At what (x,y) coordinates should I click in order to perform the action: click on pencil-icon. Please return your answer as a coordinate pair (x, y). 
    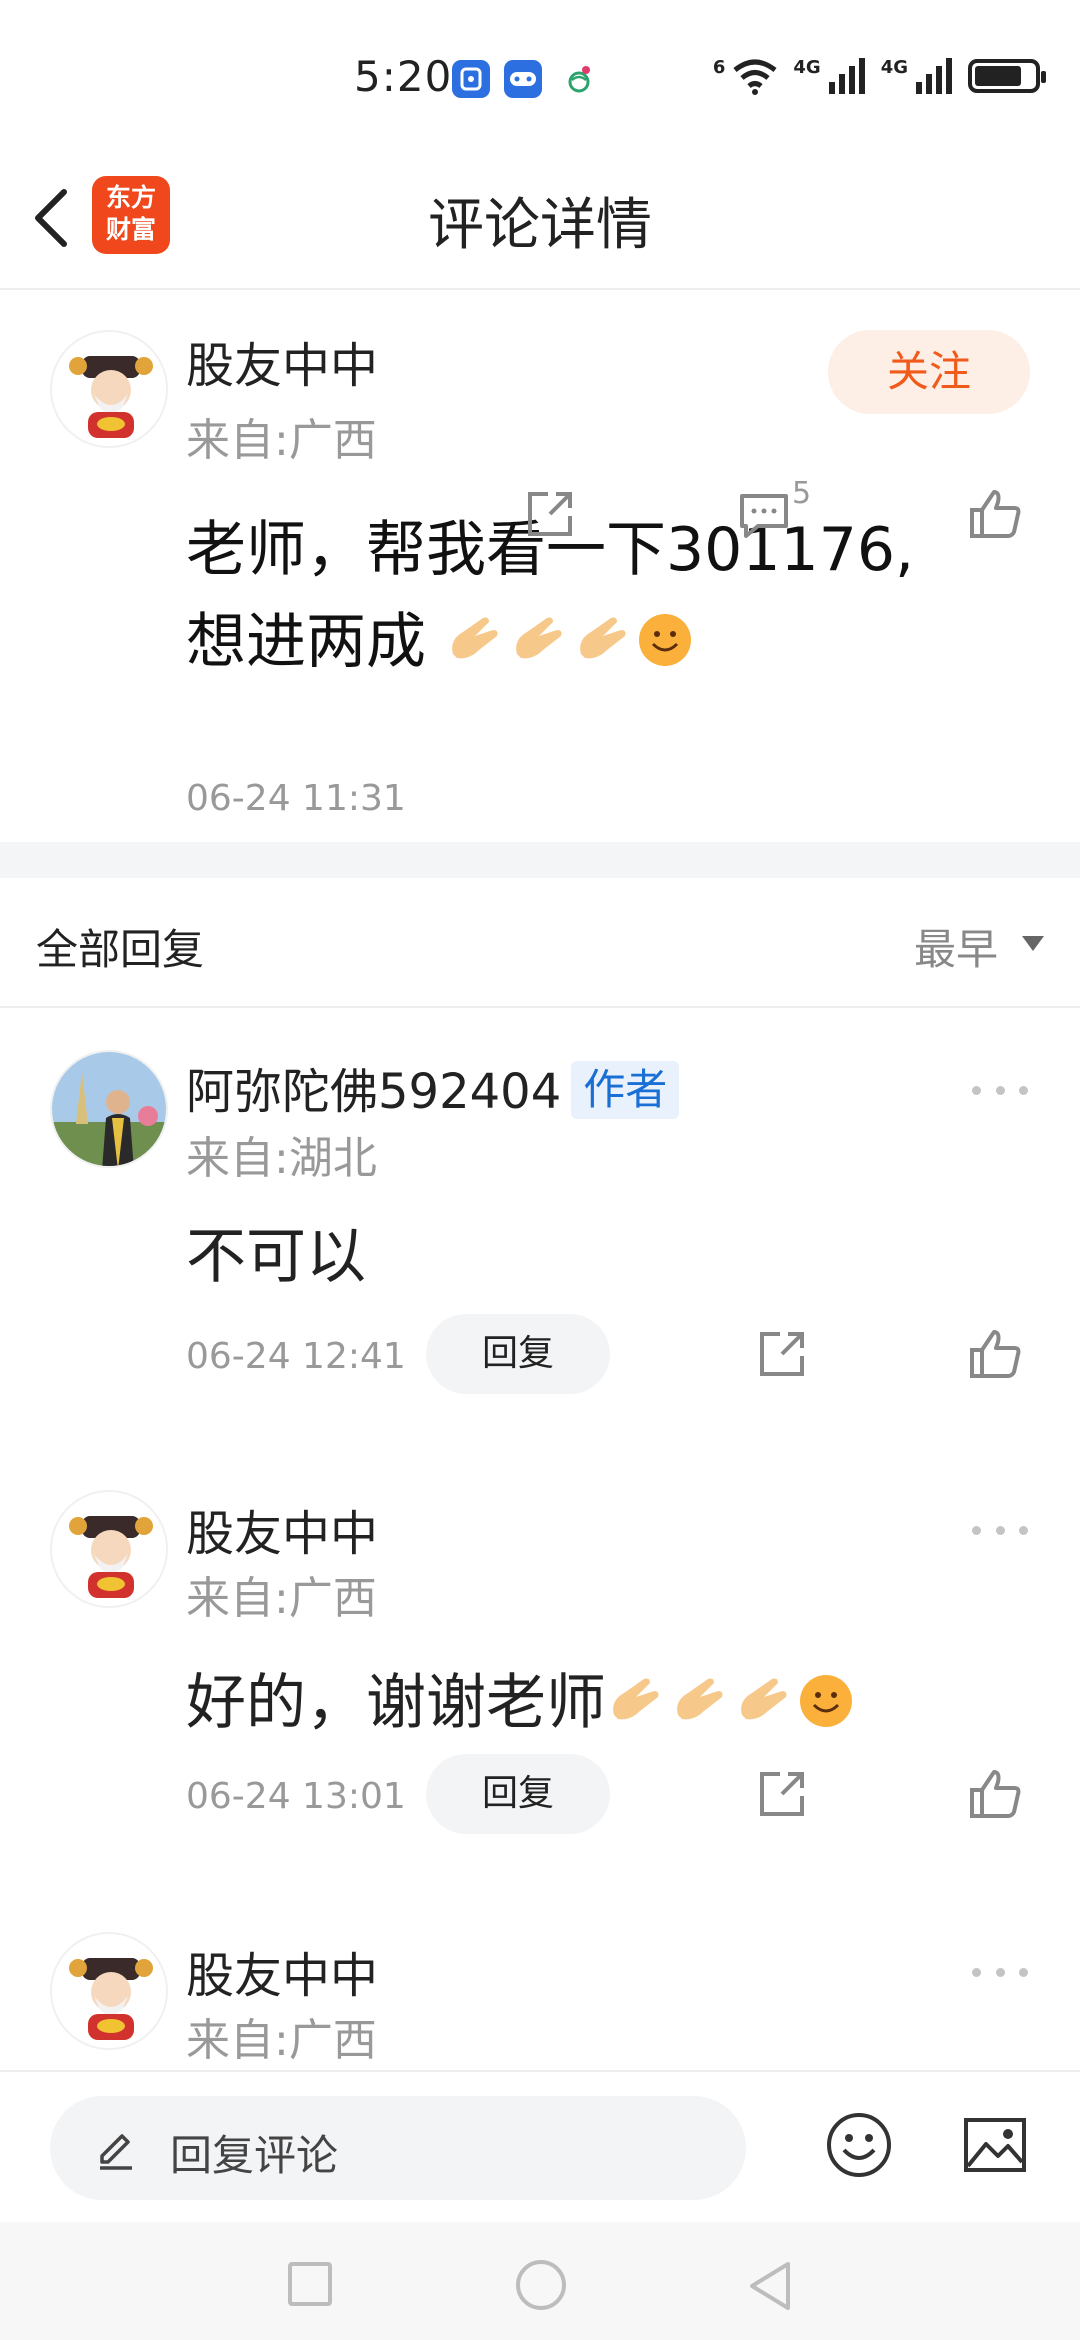
    Looking at the image, I should click on (116, 2152).